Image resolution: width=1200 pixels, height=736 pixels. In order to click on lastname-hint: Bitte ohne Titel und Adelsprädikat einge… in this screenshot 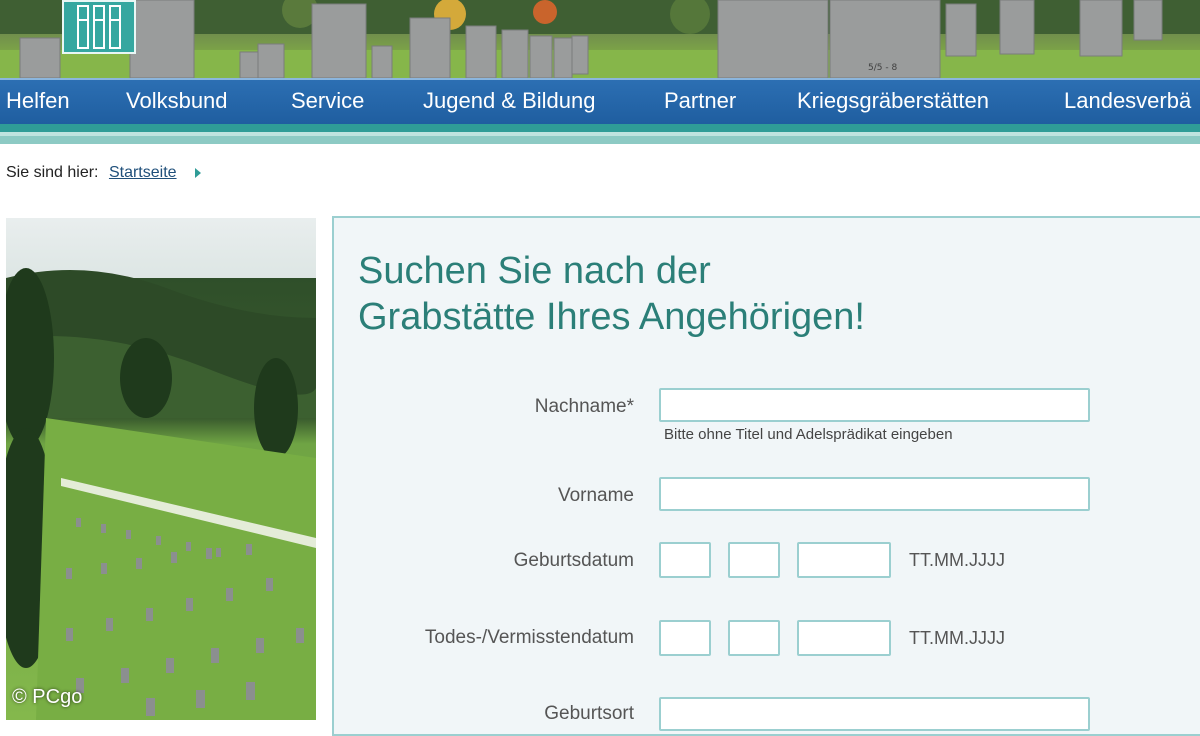, I will do `click(808, 434)`.